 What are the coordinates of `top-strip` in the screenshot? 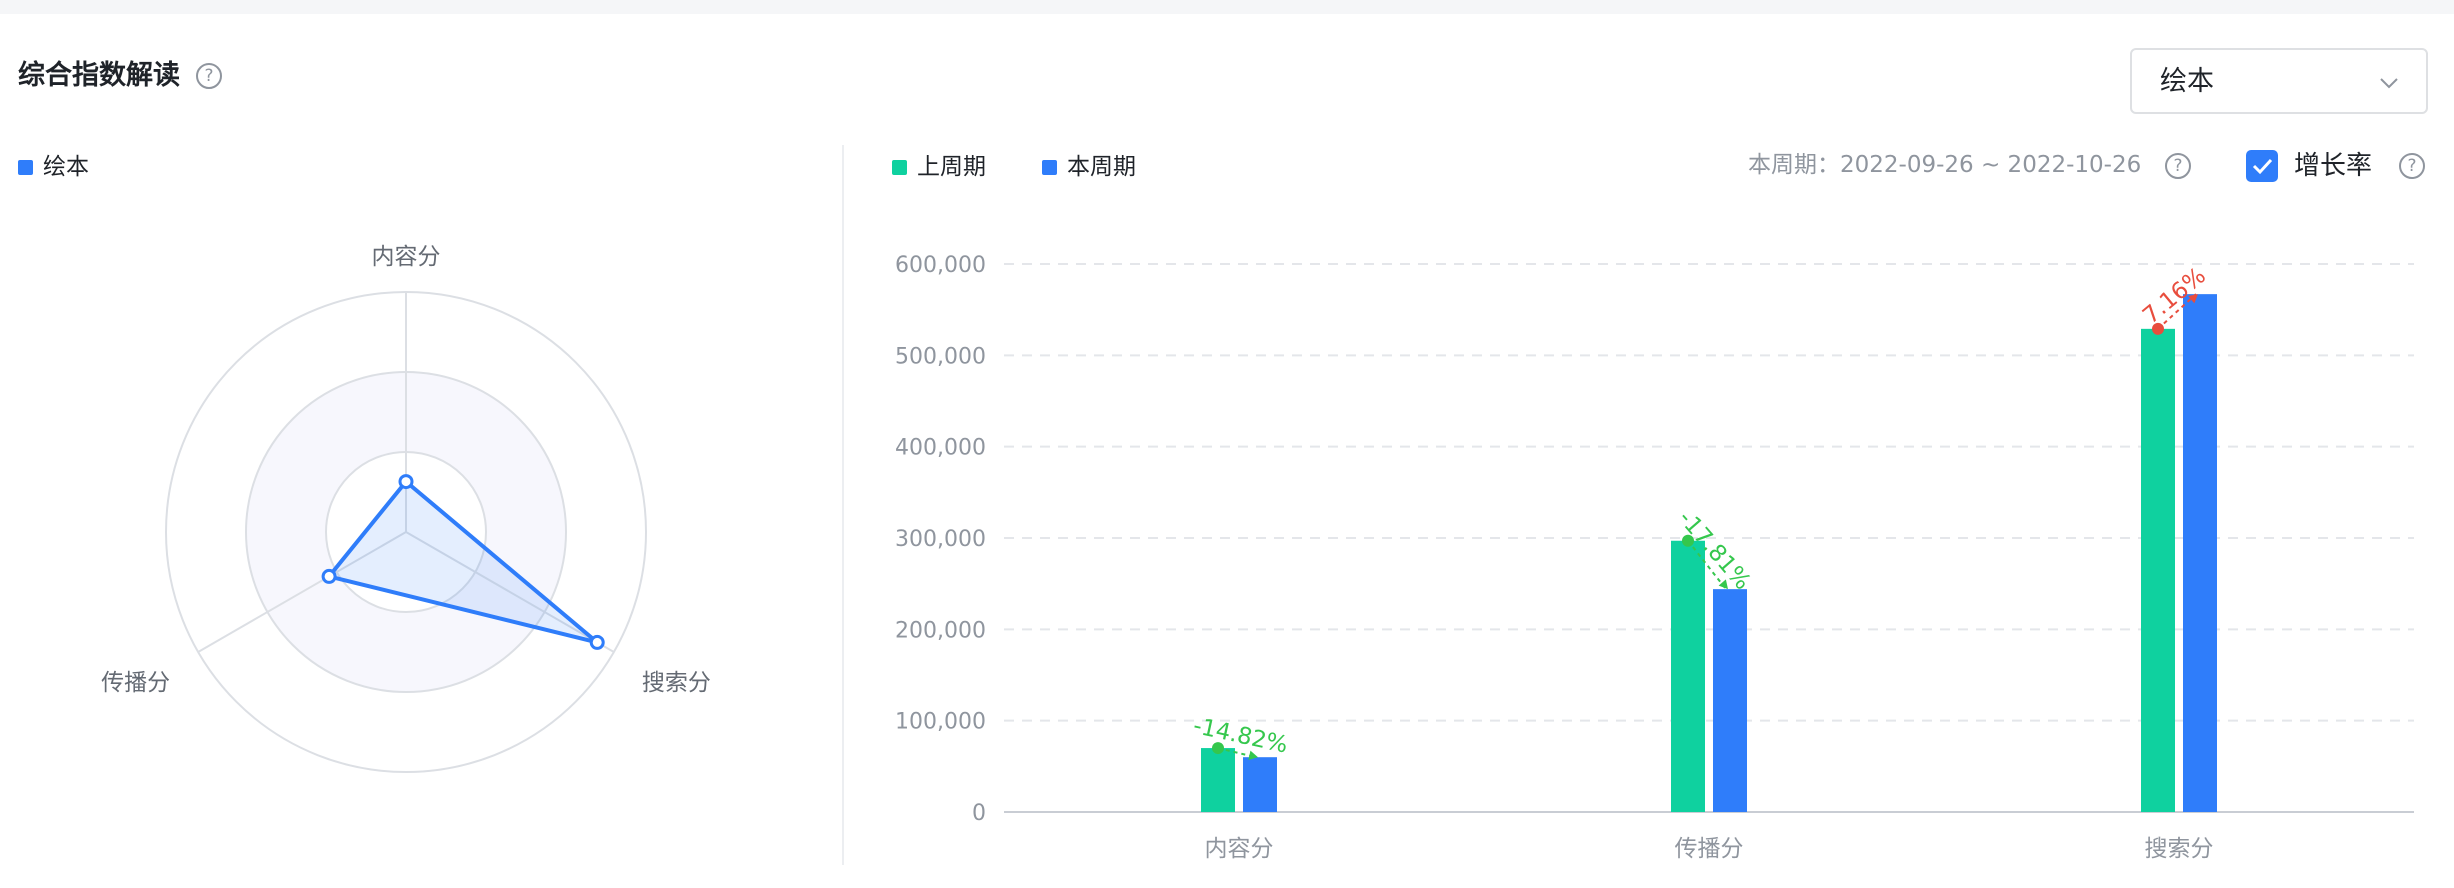 It's located at (1227, 7).